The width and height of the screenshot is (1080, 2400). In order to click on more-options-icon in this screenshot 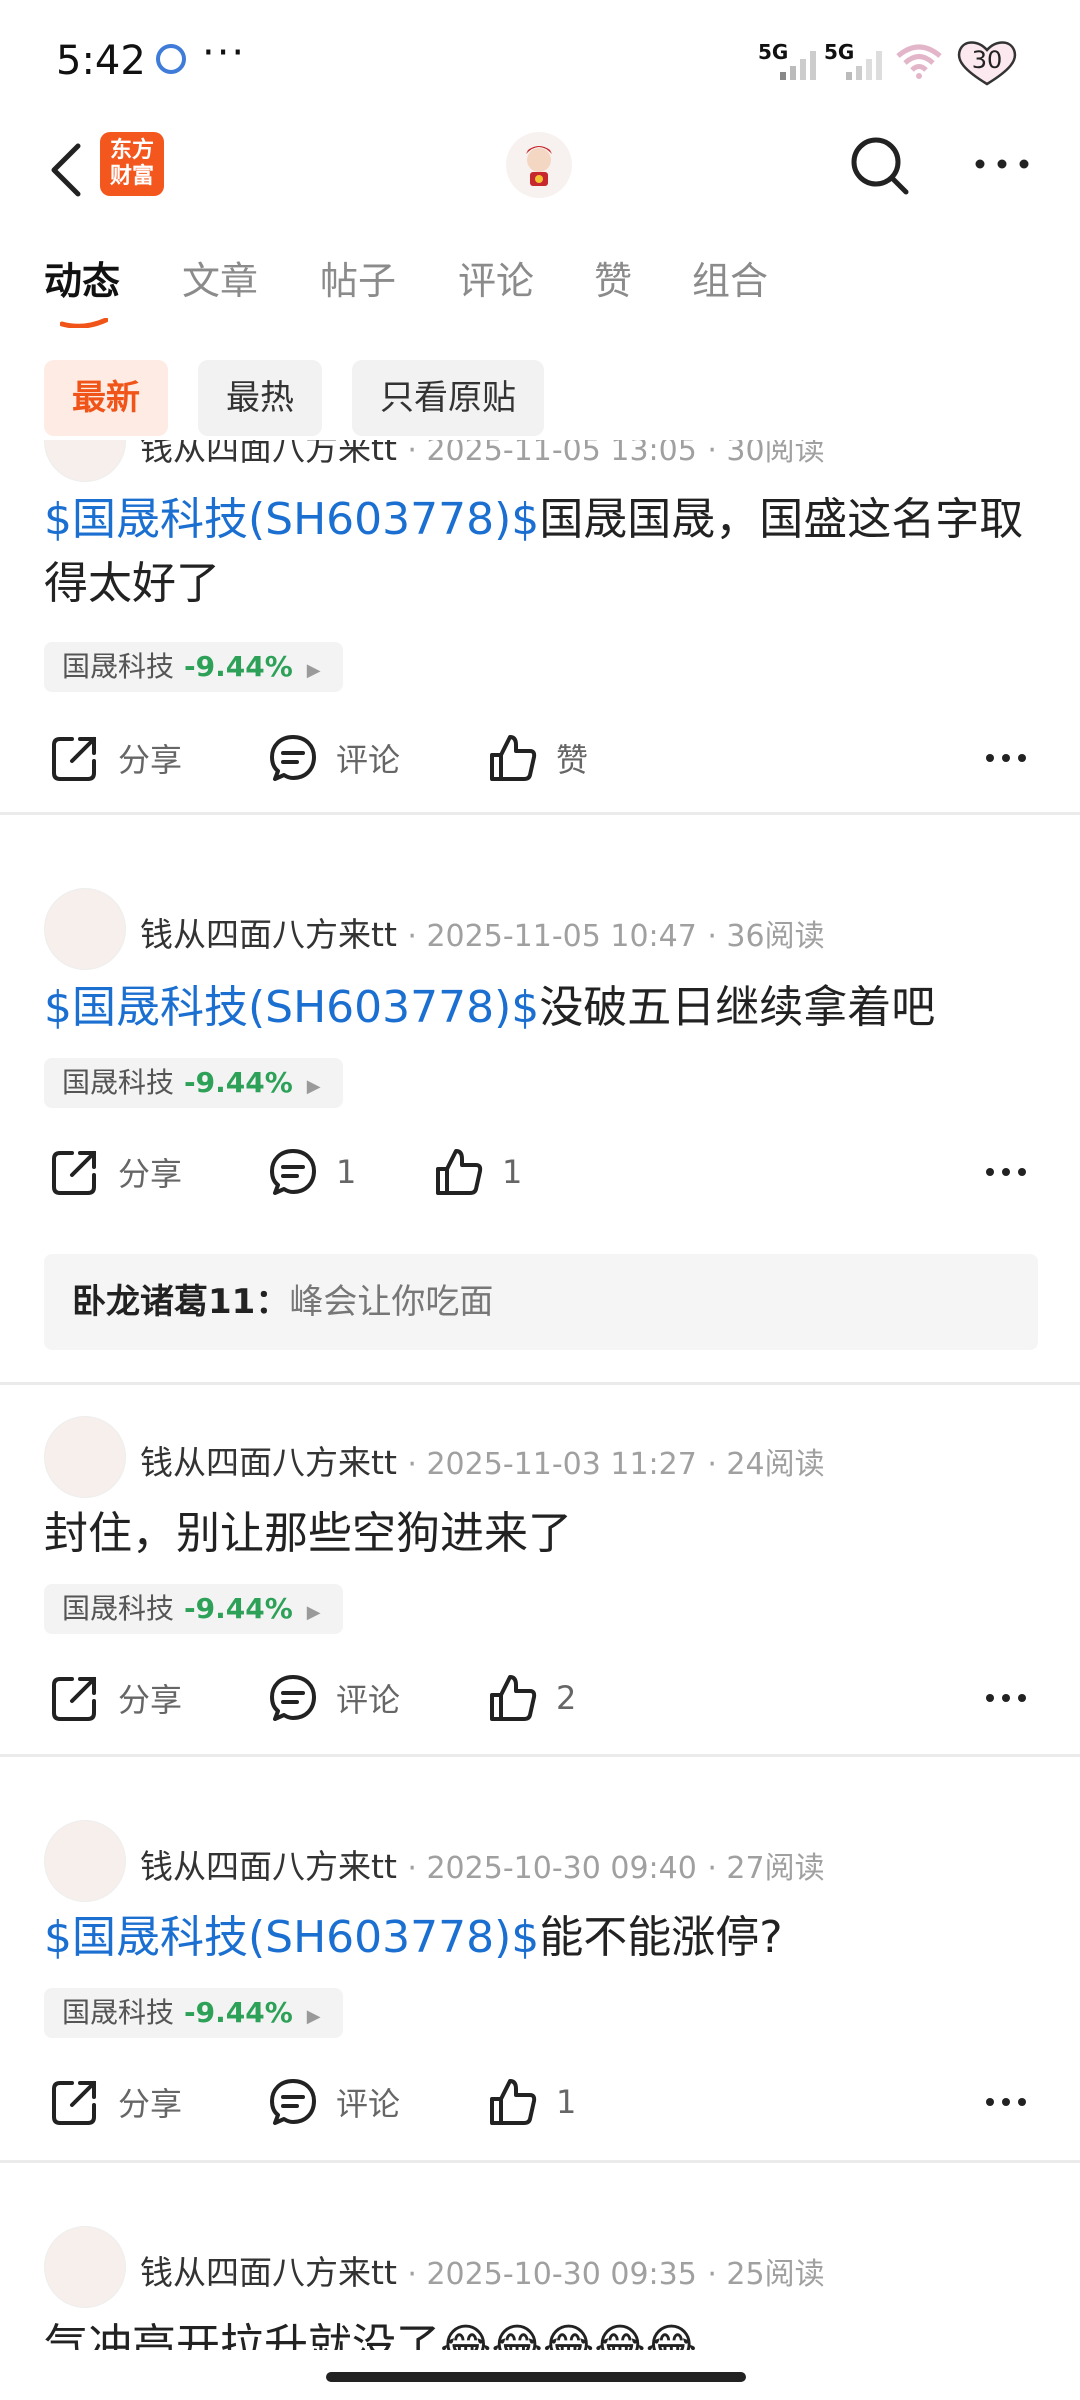, I will do `click(1002, 164)`.